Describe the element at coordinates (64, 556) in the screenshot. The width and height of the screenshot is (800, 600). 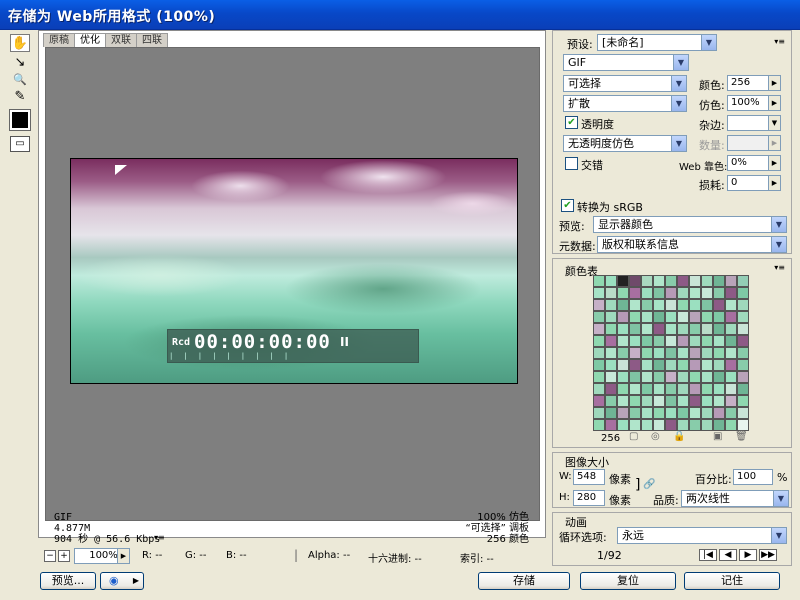
I see `zoom-in-icon: +` at that location.